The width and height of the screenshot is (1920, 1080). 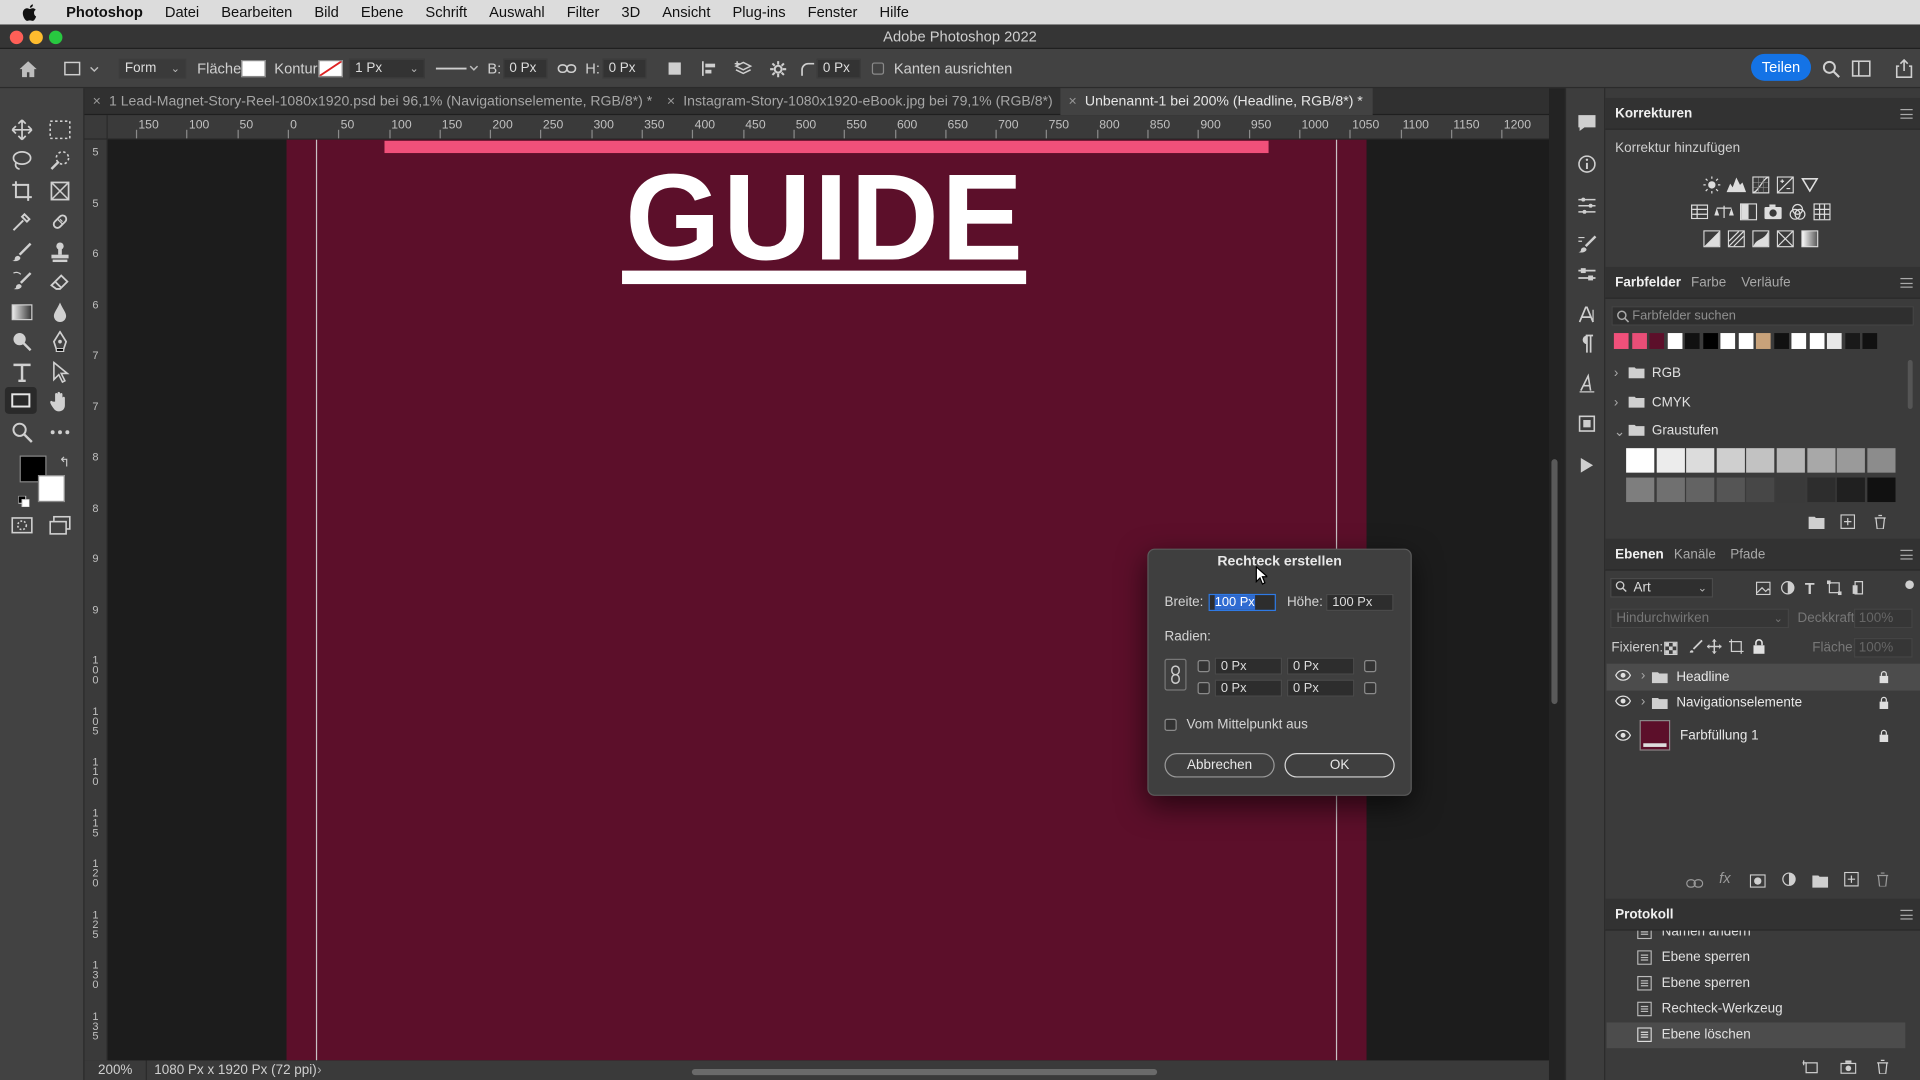 I want to click on add-mask-icon, so click(x=1757, y=882).